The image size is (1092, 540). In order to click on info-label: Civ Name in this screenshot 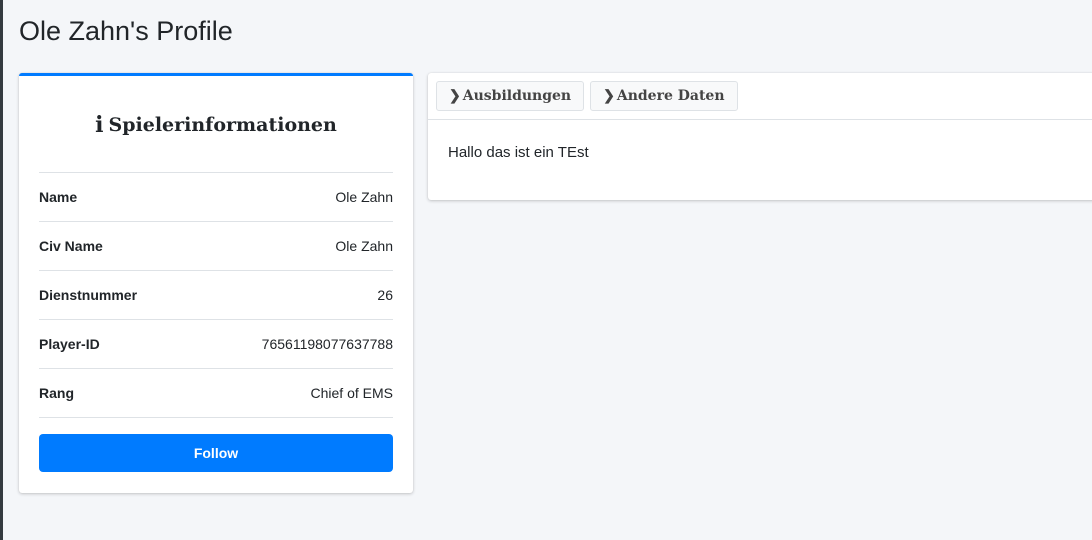, I will do `click(71, 246)`.